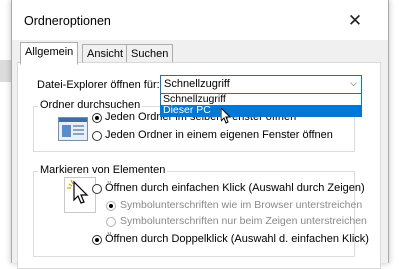 The image size is (400, 269). What do you see at coordinates (78, 191) in the screenshot?
I see `click-cursor-icon` at bounding box center [78, 191].